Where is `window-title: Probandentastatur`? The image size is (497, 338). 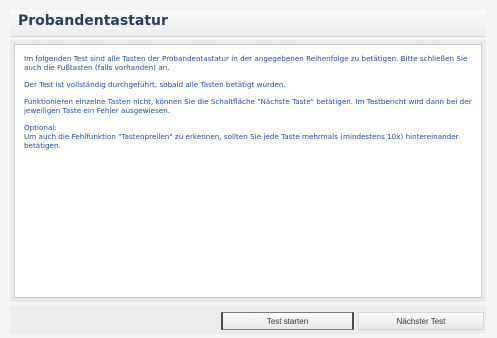
window-title: Probandentastatur is located at coordinates (93, 21).